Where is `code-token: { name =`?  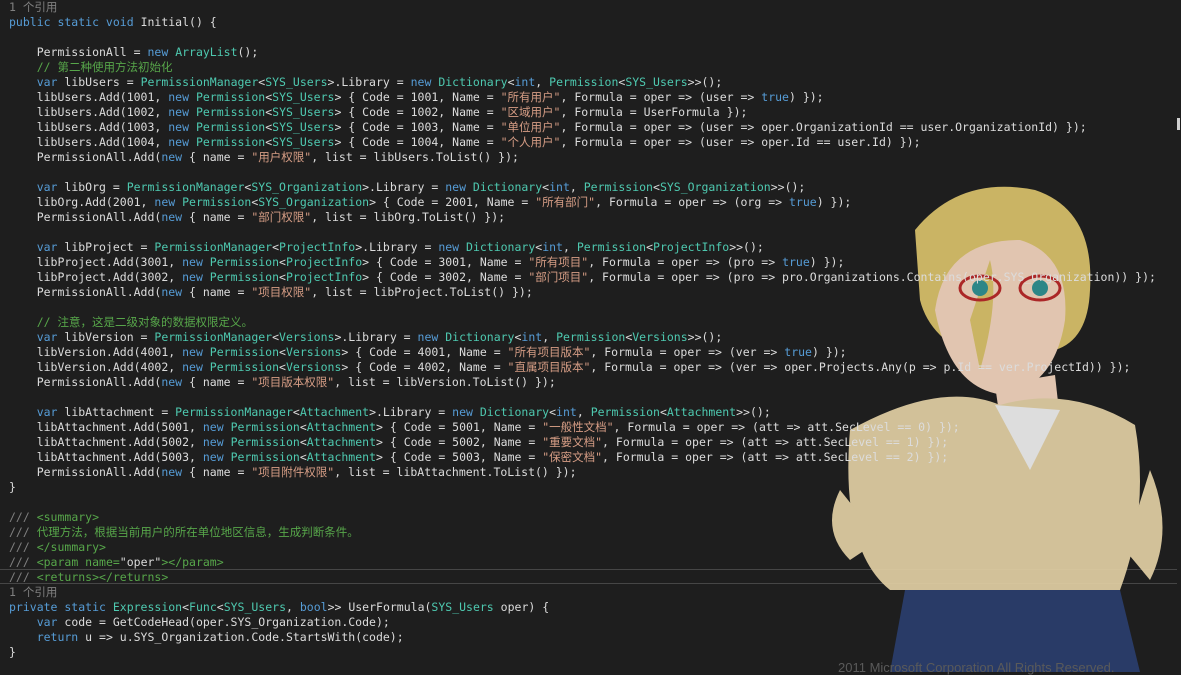 code-token: { name = is located at coordinates (220, 292).